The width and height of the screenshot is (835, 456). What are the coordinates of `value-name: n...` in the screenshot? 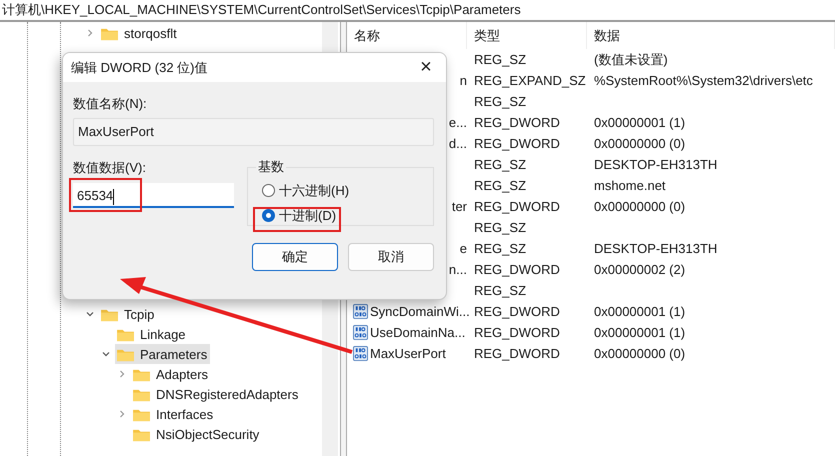 It's located at (457, 269).